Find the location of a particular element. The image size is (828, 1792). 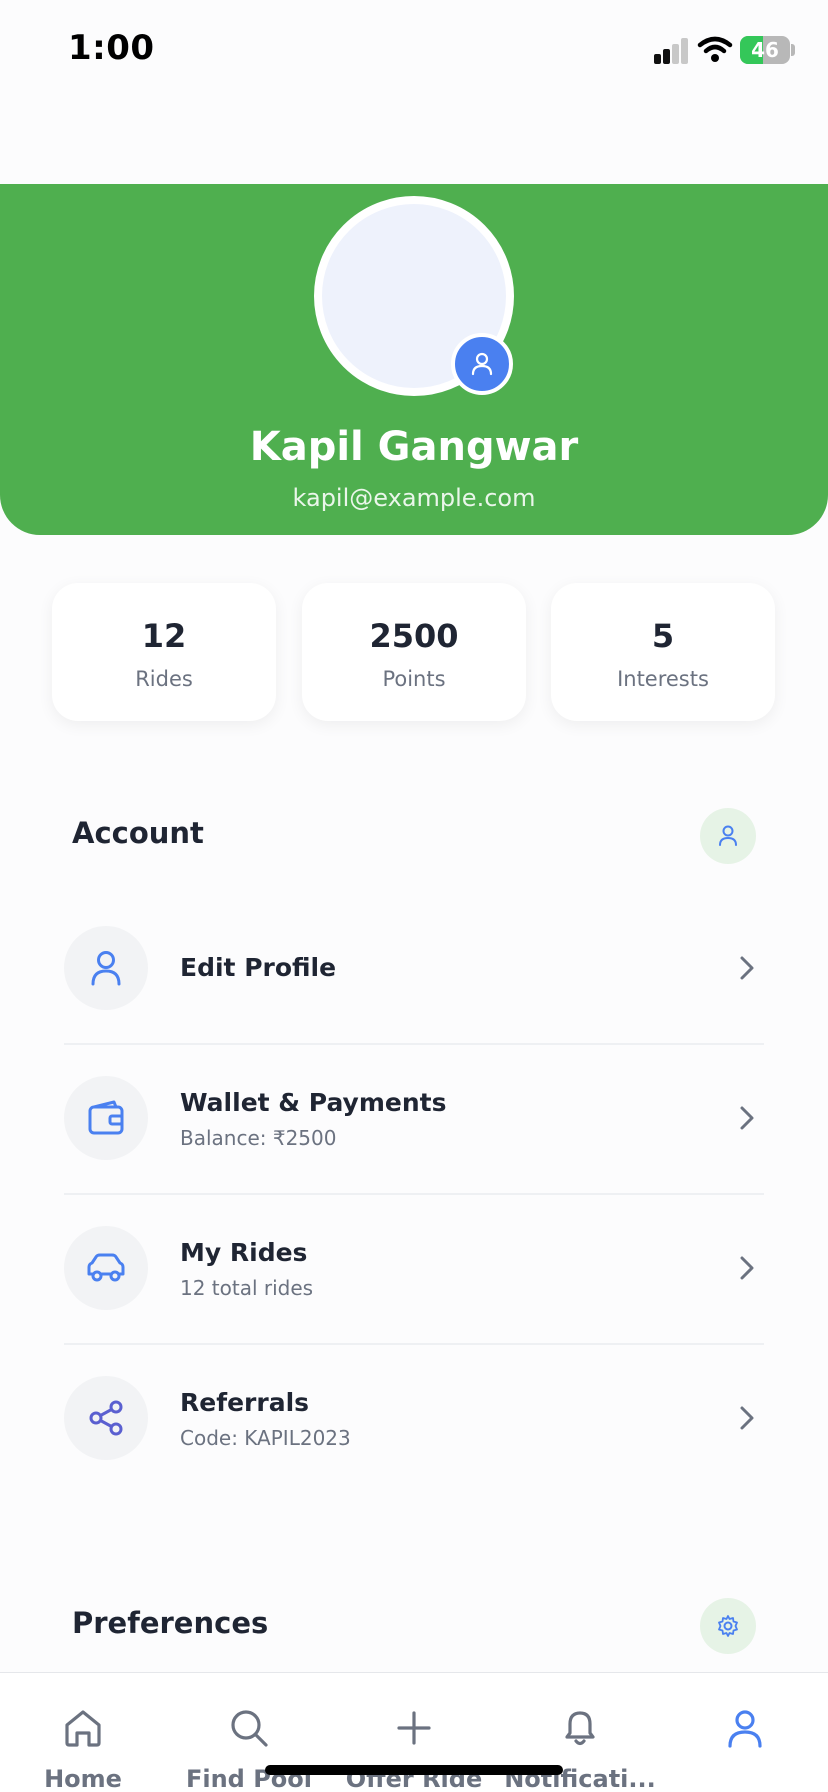

profile-email: kapil@example.com is located at coordinates (414, 498).